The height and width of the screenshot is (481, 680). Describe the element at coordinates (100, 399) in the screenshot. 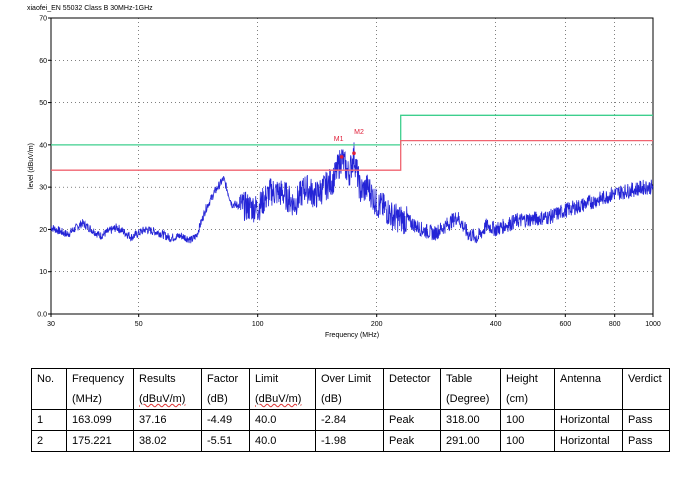

I see `header-frequency-unit: (MHz)` at that location.